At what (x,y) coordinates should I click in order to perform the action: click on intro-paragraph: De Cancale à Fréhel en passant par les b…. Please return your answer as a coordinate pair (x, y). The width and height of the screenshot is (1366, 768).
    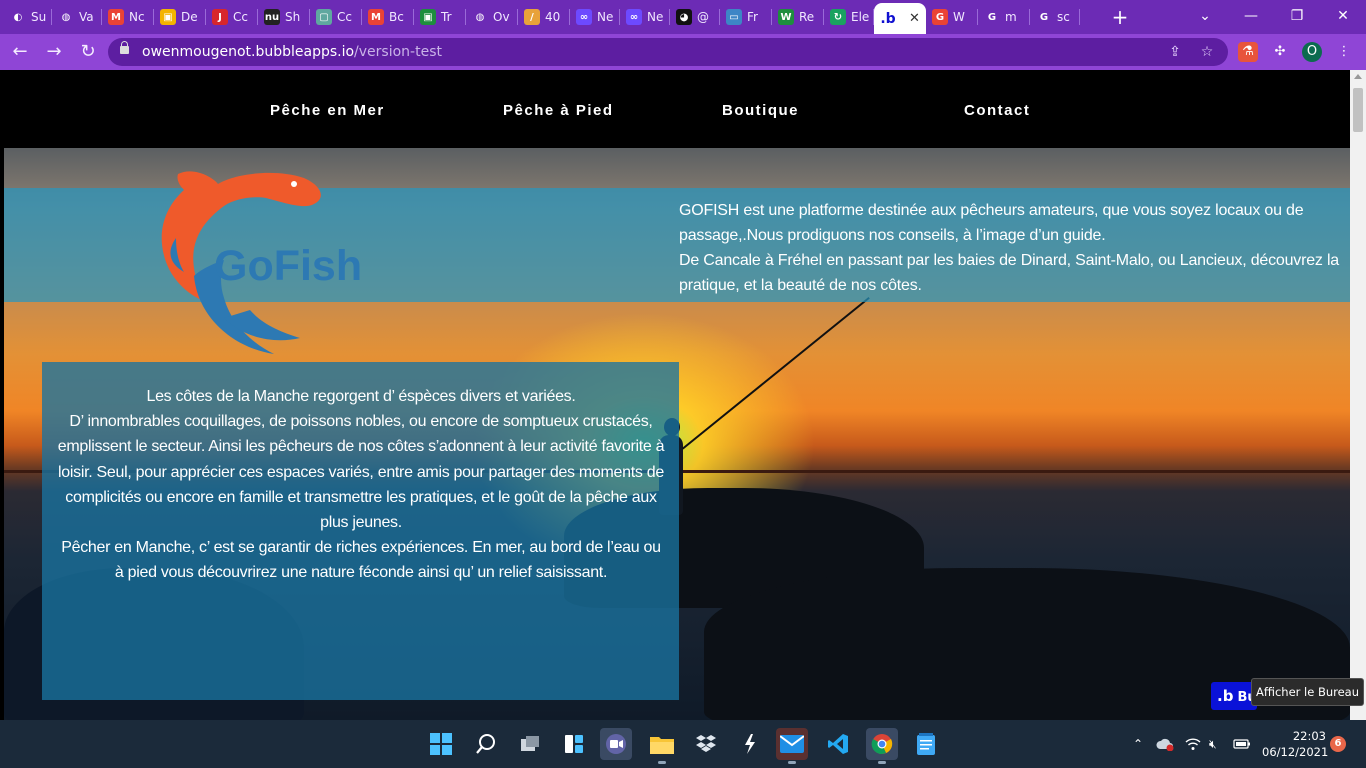
    Looking at the image, I should click on (1009, 273).